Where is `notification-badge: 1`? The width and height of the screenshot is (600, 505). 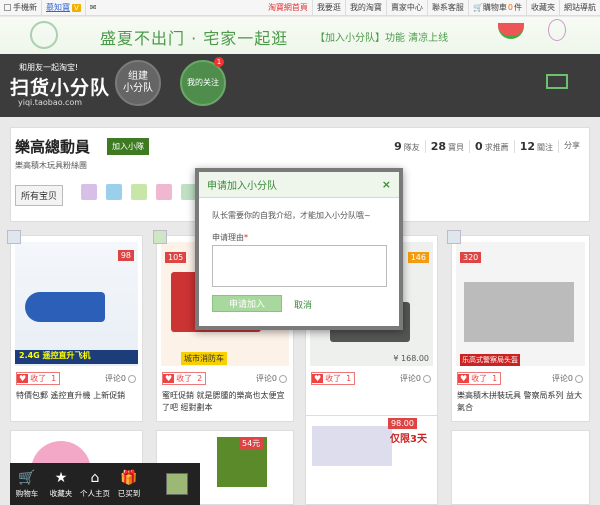
notification-badge: 1 is located at coordinates (219, 62).